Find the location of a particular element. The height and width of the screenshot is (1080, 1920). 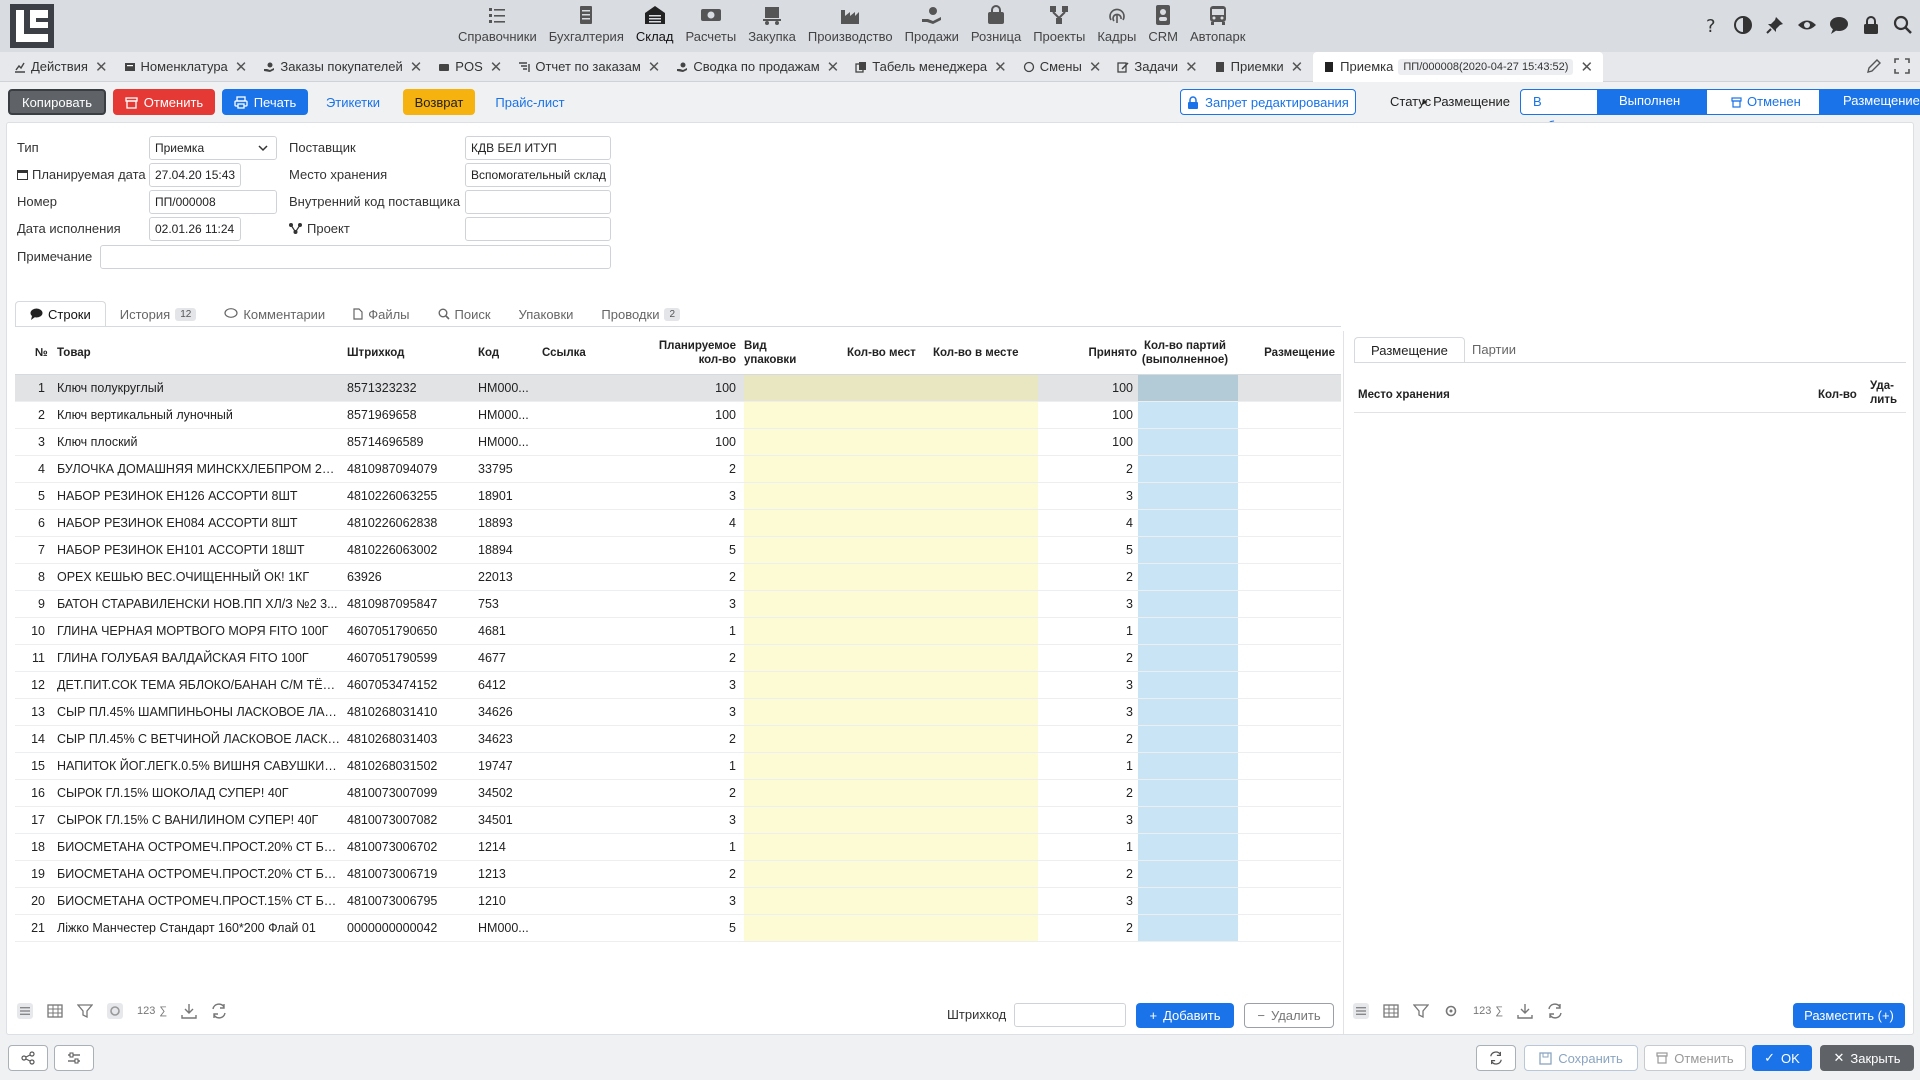

doc-tab-pos: POS ✕ is located at coordinates (470, 67).